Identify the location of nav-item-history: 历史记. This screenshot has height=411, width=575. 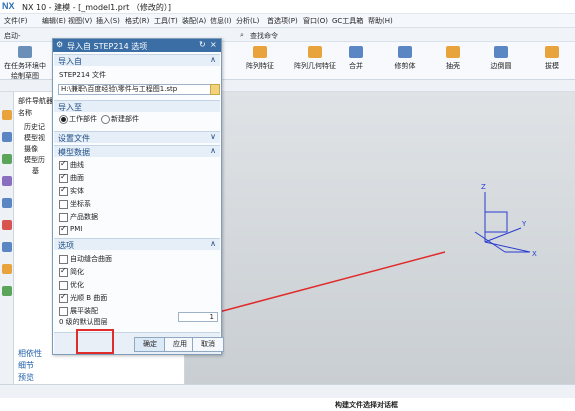
(34, 127).